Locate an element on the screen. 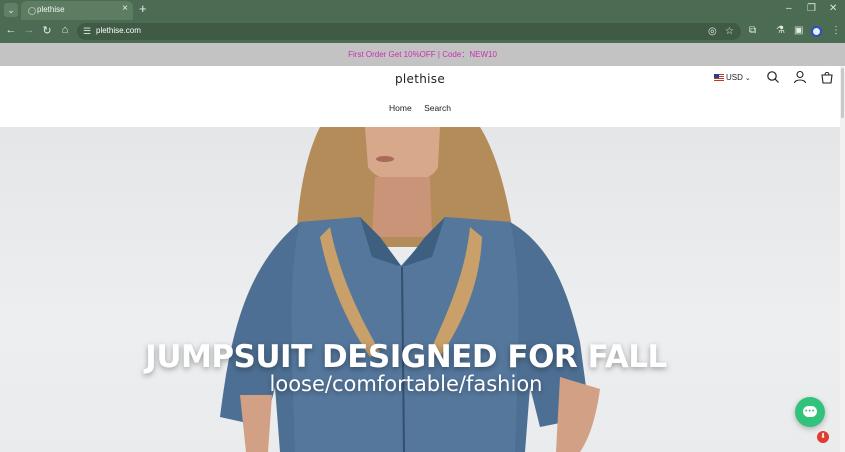 This screenshot has height=452, width=845. nav-home: Home is located at coordinates (400, 108).